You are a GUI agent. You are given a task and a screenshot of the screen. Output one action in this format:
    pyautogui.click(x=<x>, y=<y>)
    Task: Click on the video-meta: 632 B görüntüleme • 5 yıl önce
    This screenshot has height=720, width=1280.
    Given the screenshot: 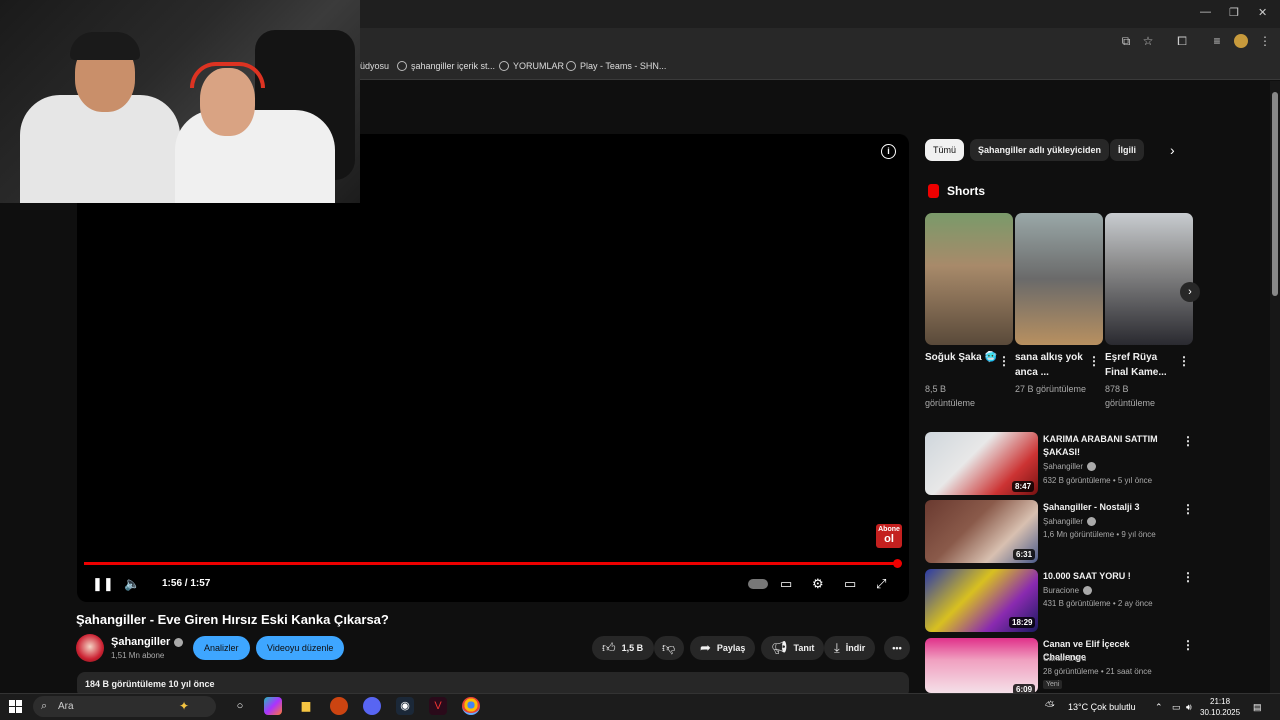 What is the action you would take?
    pyautogui.click(x=1098, y=480)
    